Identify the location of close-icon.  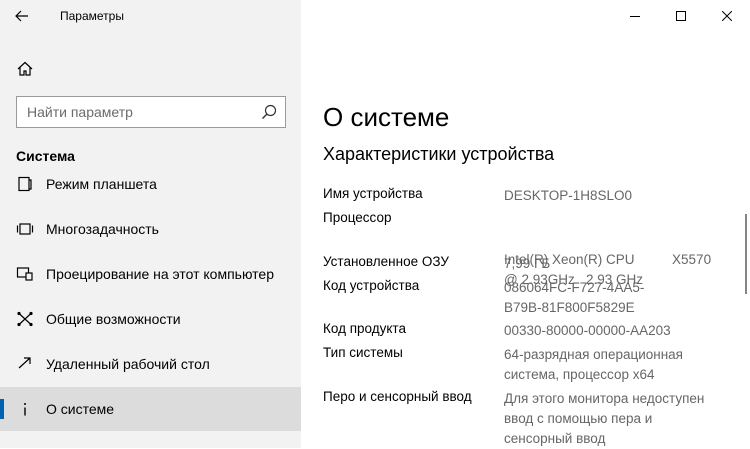
(727, 16).